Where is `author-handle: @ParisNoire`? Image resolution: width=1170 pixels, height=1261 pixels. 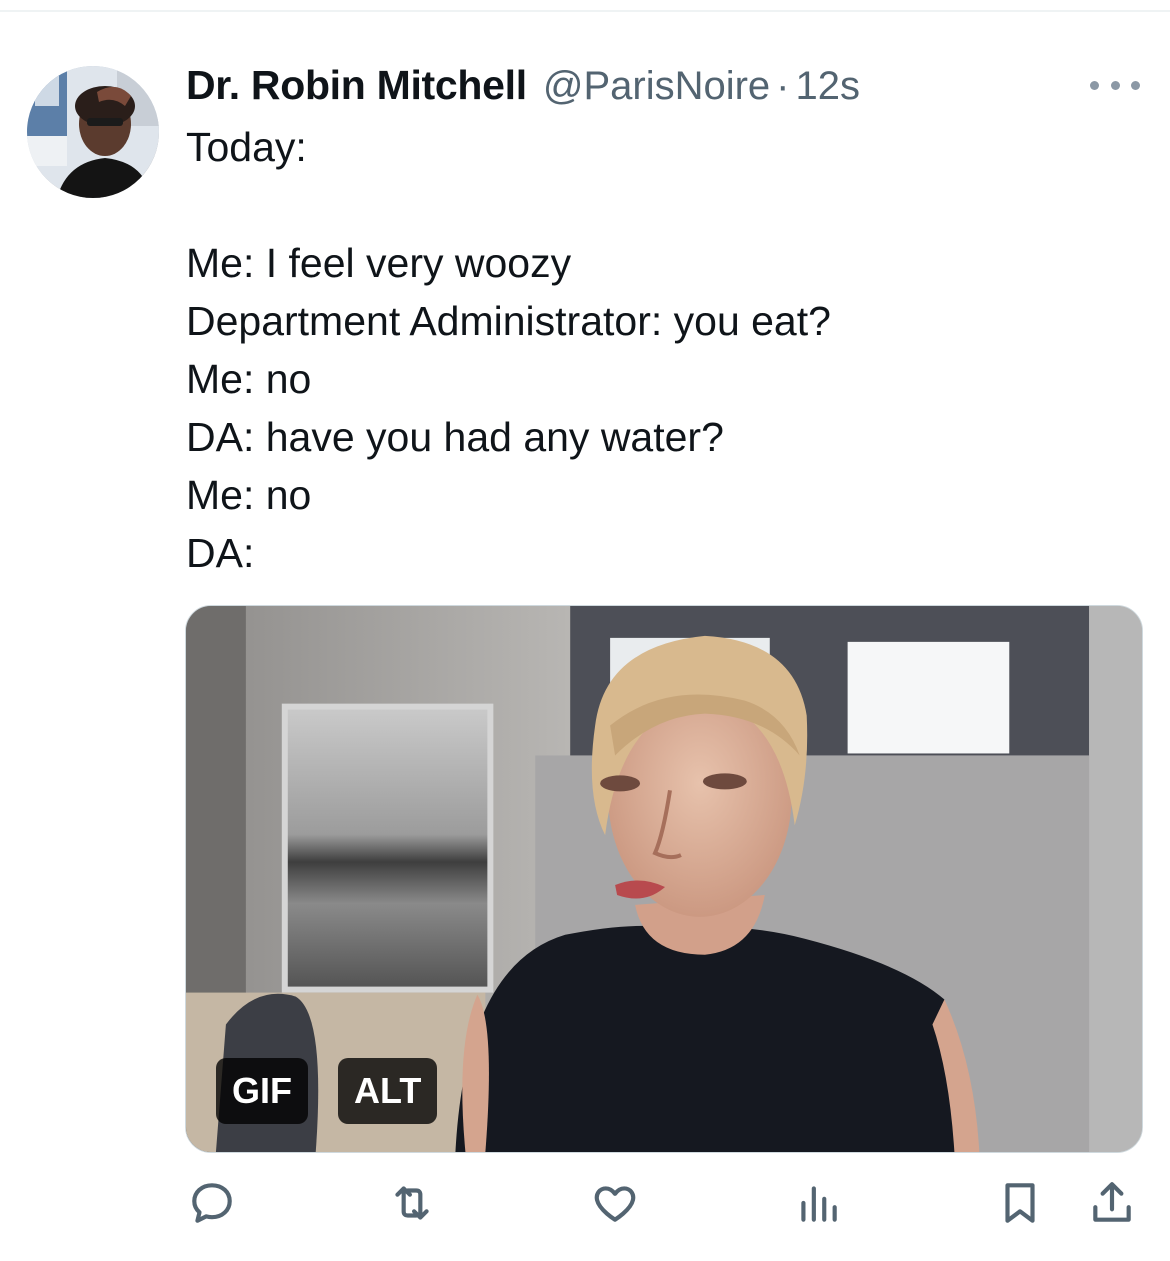
author-handle: @ParisNoire is located at coordinates (656, 86).